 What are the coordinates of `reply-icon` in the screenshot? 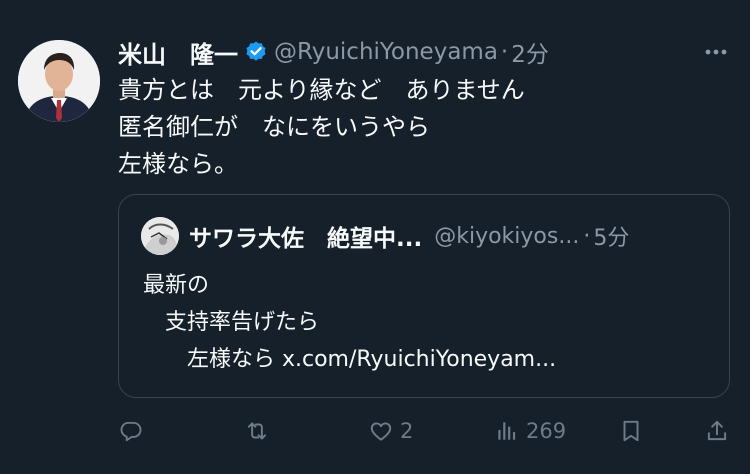 It's located at (131, 431).